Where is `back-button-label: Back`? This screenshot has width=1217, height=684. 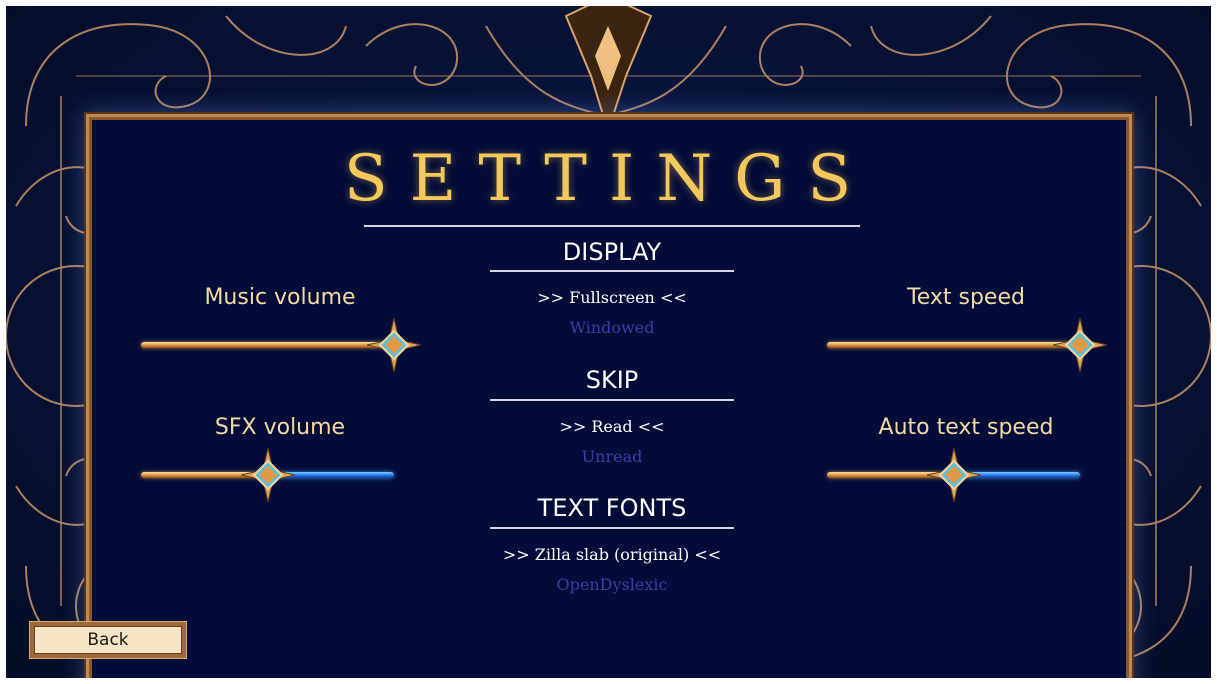 back-button-label: Back is located at coordinates (108, 640).